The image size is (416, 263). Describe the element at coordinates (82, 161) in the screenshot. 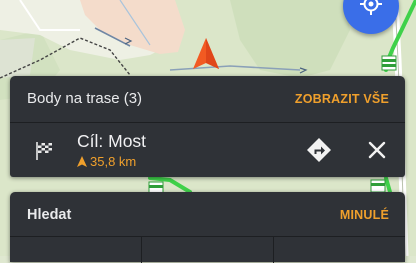

I see `direction-arrow-icon` at that location.